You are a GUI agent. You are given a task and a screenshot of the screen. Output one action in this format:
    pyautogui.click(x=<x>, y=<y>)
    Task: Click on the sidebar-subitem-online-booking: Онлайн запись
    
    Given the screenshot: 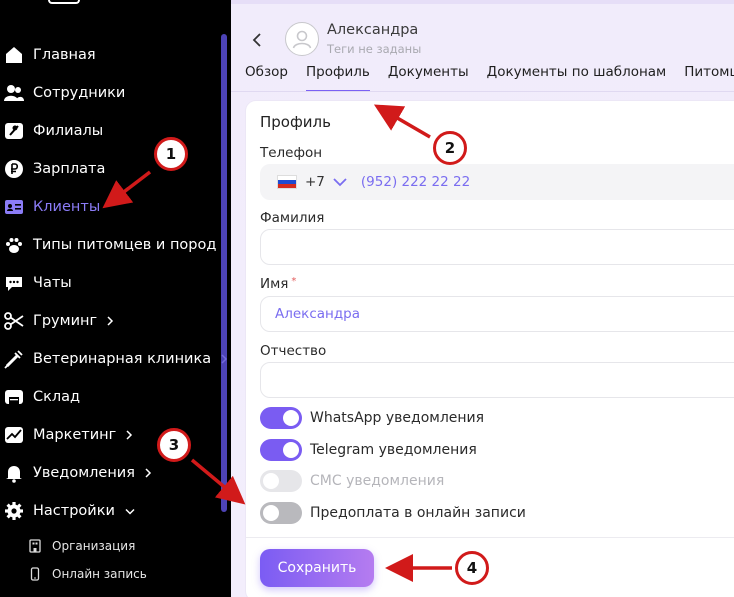 What is the action you would take?
    pyautogui.click(x=87, y=574)
    